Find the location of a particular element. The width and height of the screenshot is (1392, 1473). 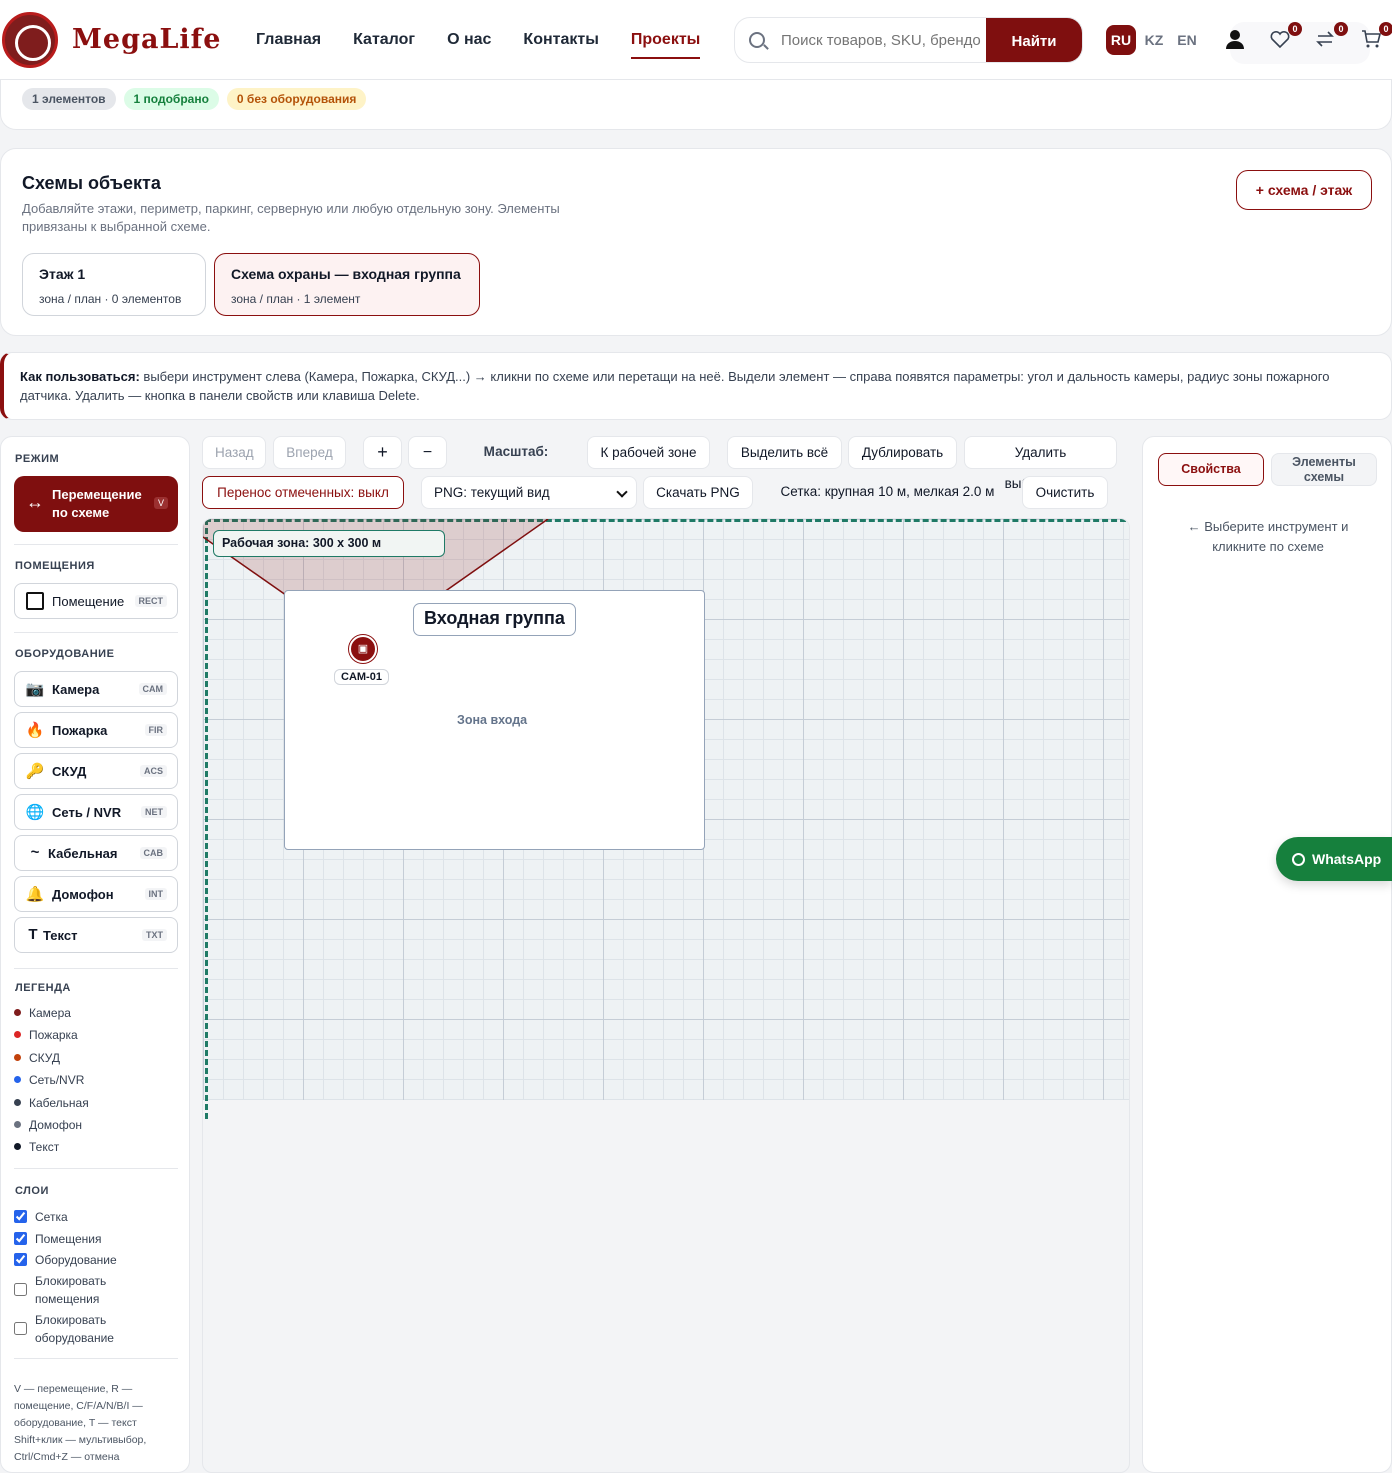

pan-mode-button: ↔ Перемещение по схеме V is located at coordinates (96, 504).